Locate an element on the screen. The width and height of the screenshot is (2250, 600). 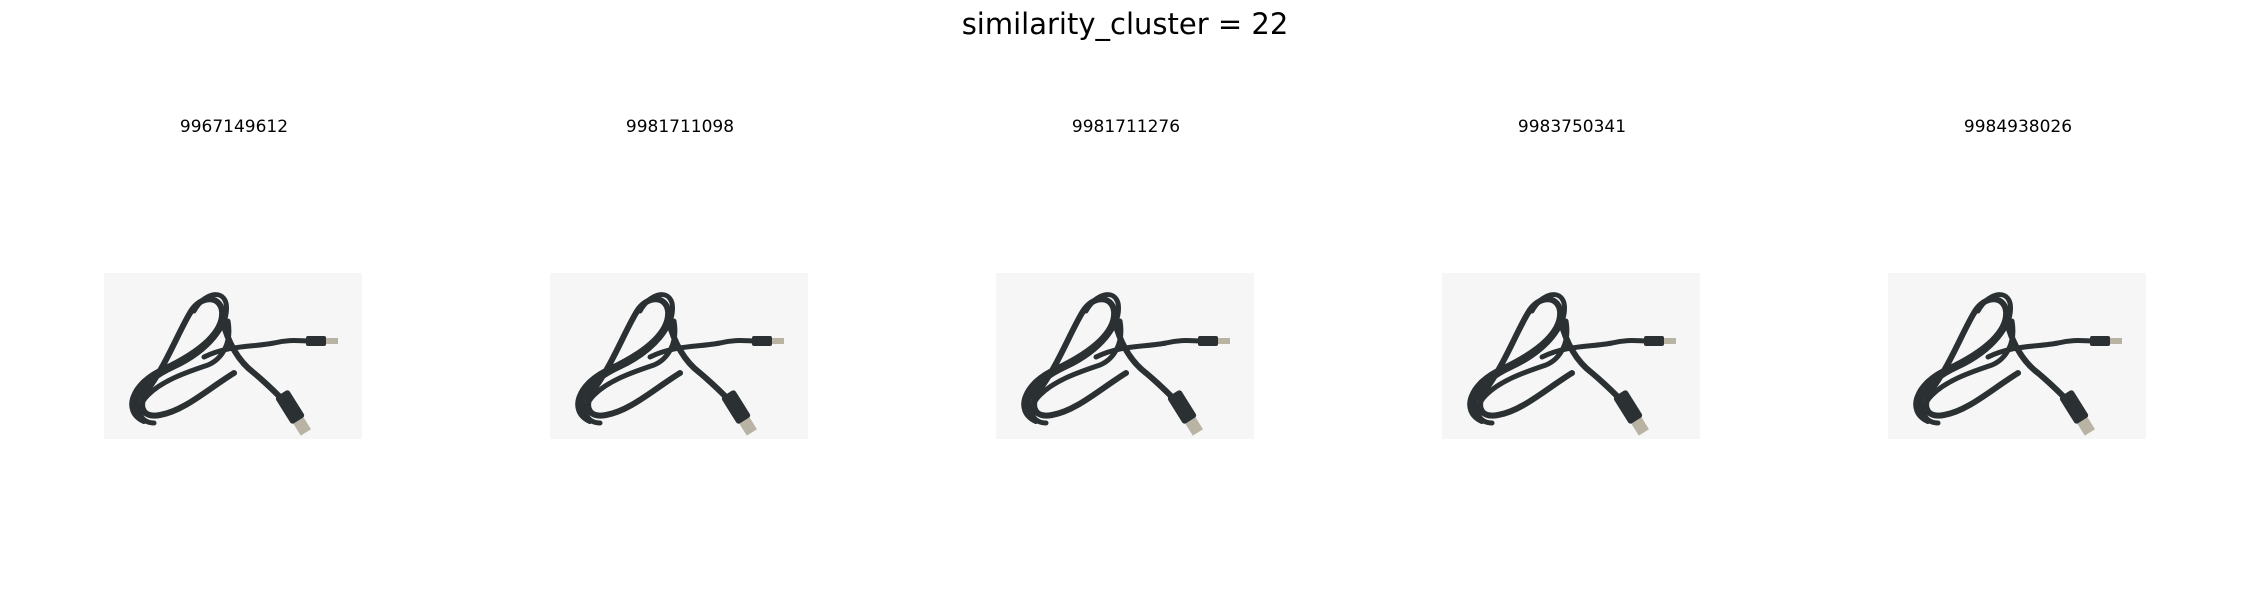
image-id-label: 9984938026 is located at coordinates (2018, 127).